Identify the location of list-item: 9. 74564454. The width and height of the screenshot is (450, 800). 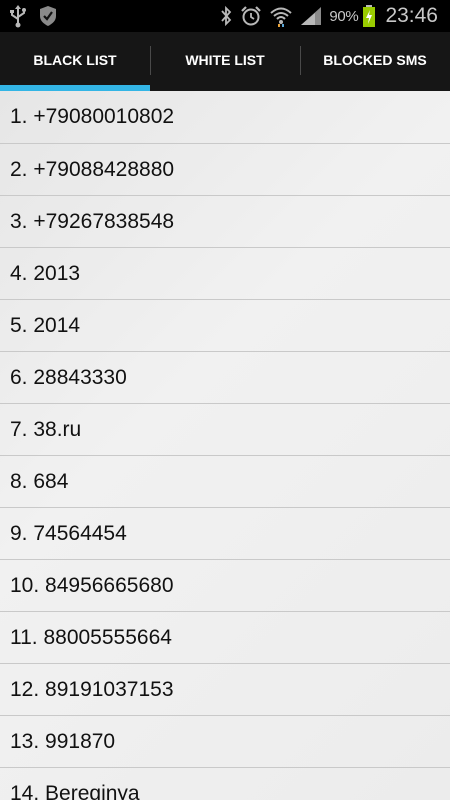
(225, 534).